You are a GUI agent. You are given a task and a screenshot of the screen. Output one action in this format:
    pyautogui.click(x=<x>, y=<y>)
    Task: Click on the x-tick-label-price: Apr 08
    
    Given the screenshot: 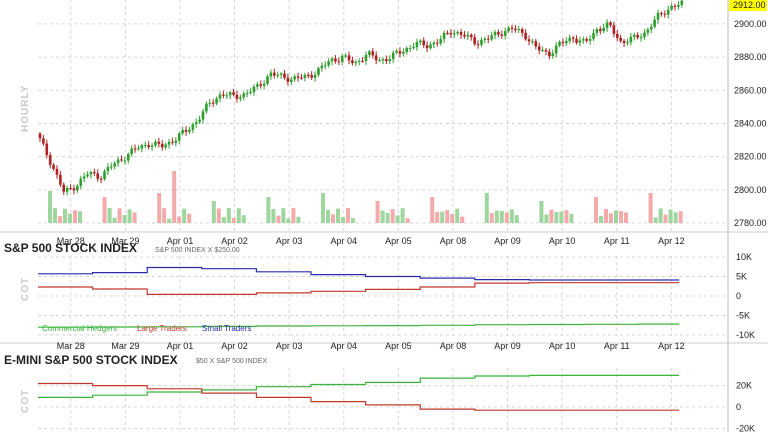 What is the action you would take?
    pyautogui.click(x=453, y=241)
    